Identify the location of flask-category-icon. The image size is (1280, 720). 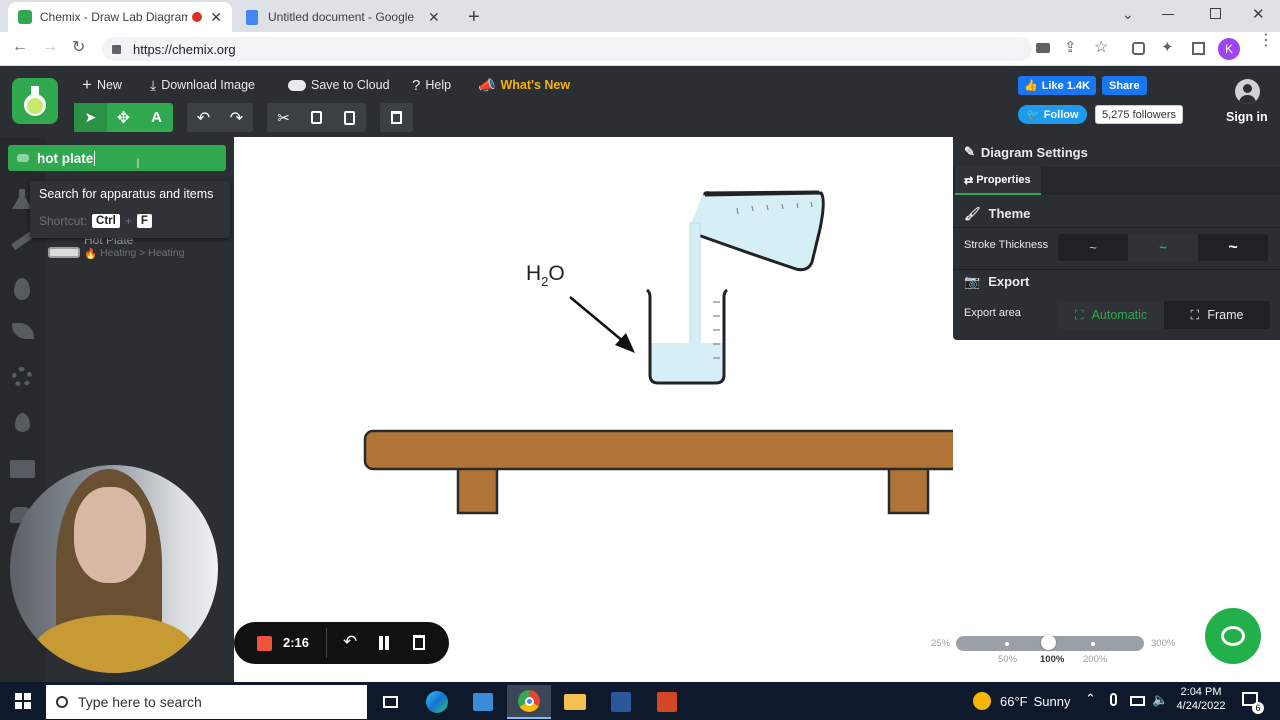
(22, 199).